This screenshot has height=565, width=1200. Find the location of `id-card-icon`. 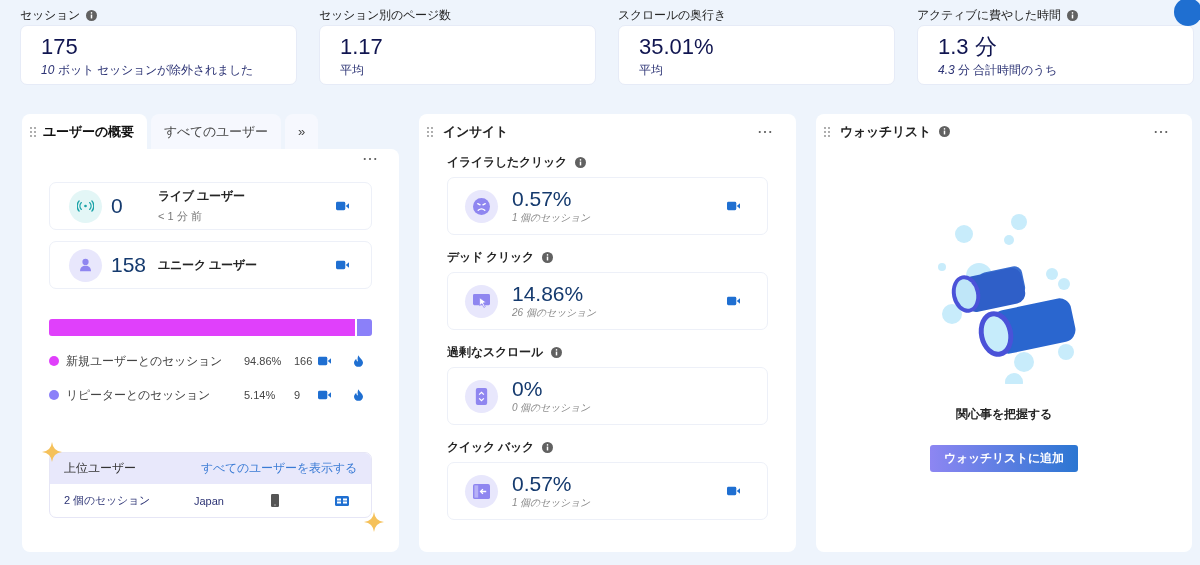

id-card-icon is located at coordinates (342, 500).